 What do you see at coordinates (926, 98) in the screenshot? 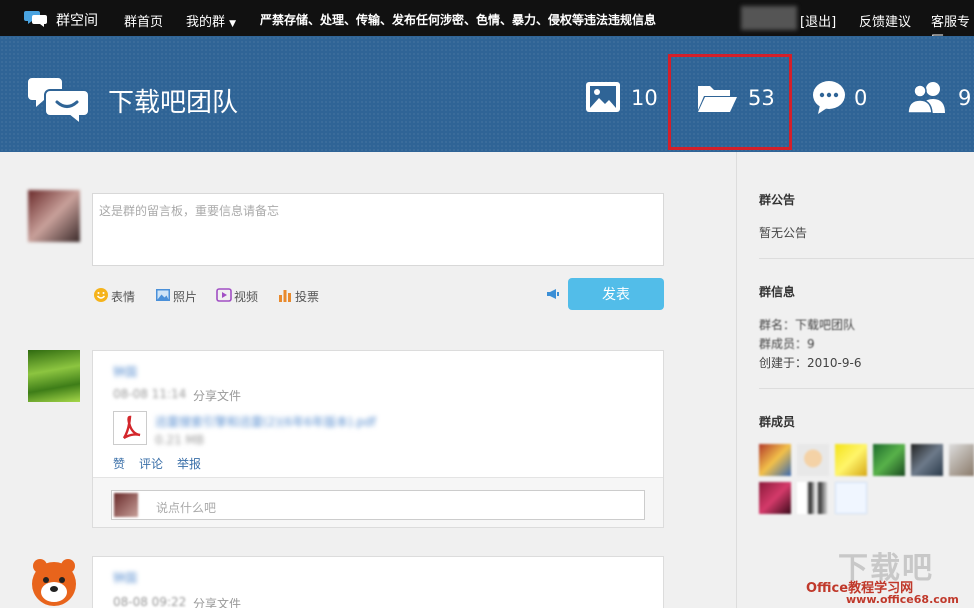
I see `users-icon` at bounding box center [926, 98].